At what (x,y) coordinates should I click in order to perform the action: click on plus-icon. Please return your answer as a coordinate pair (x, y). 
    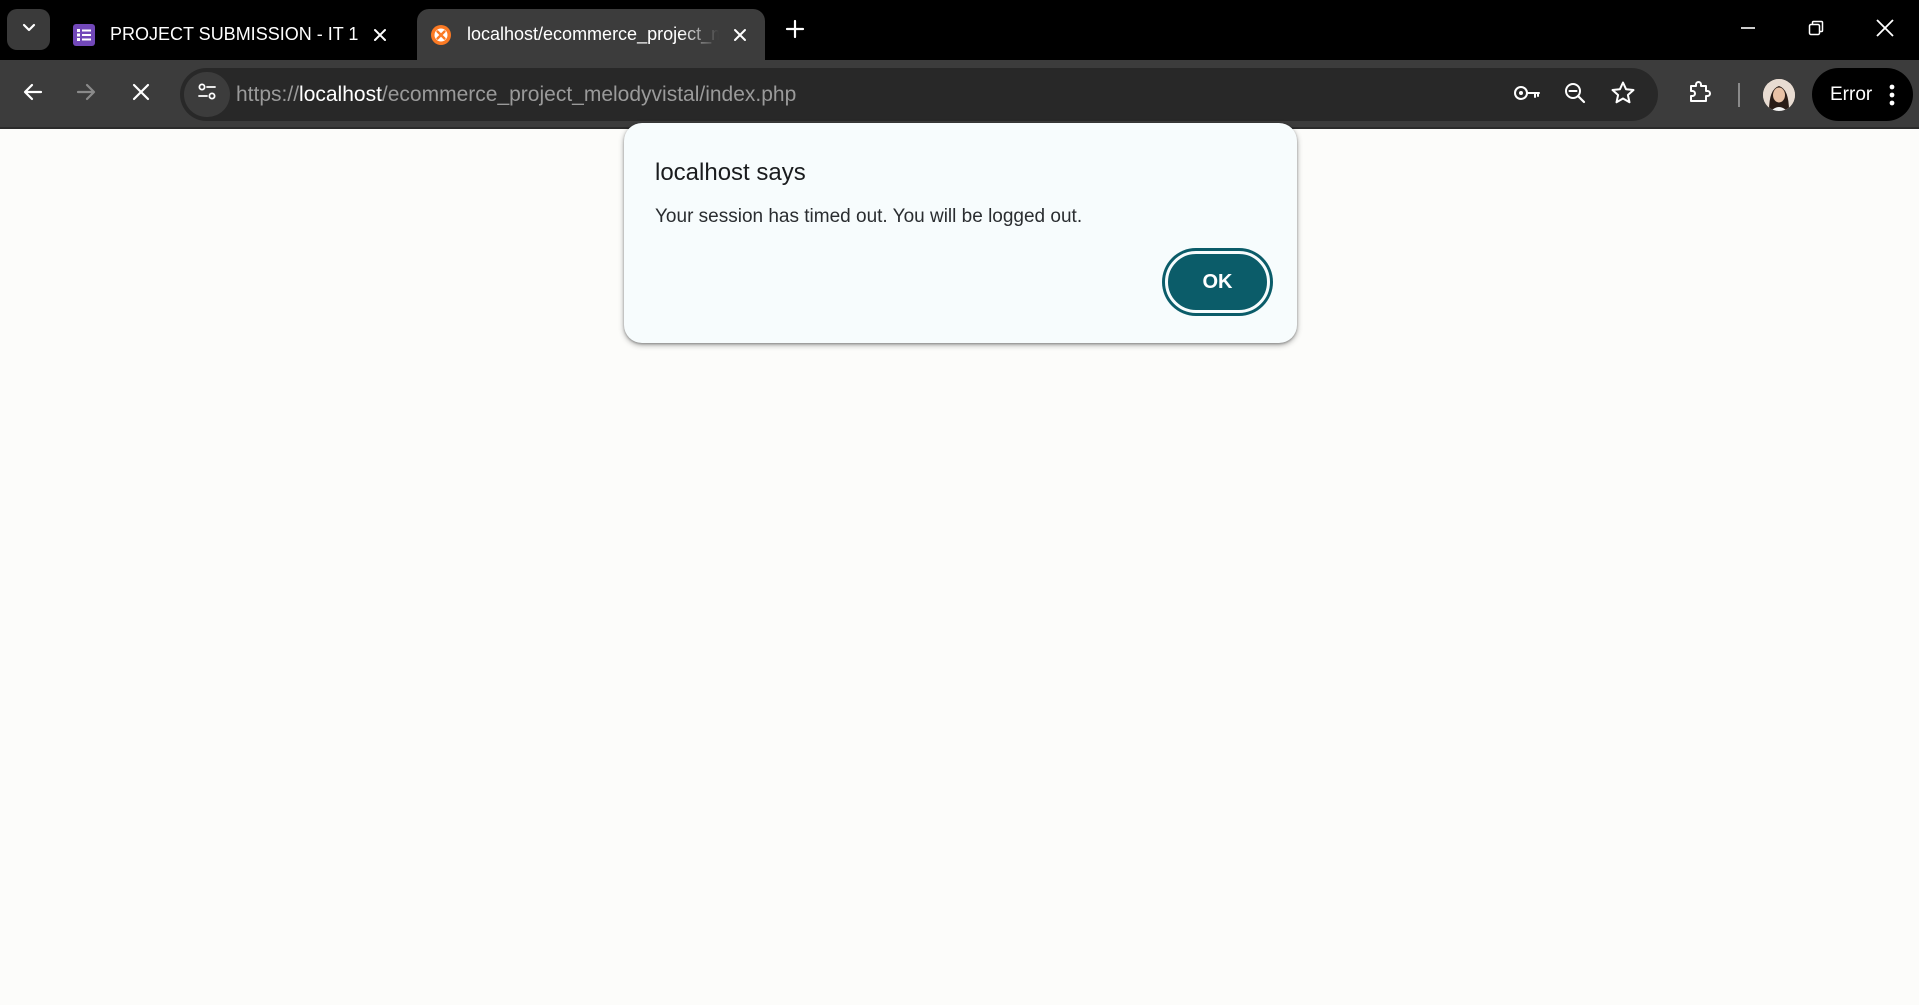
    Looking at the image, I should click on (795, 31).